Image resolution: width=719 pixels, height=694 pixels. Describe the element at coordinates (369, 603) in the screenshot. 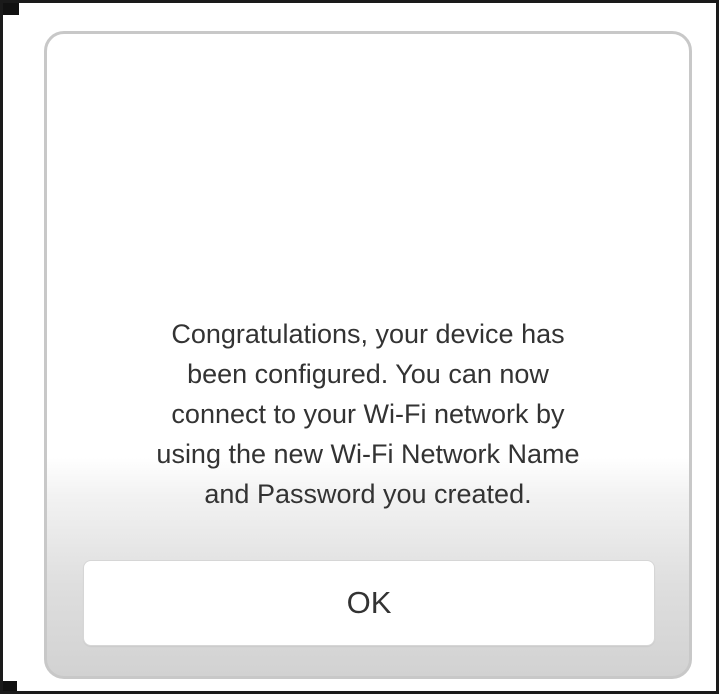

I see `ok-button: OK` at that location.